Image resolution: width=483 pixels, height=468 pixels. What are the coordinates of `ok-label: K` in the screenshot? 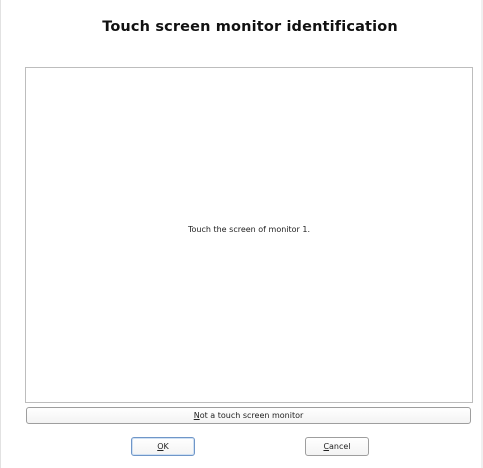 It's located at (166, 446).